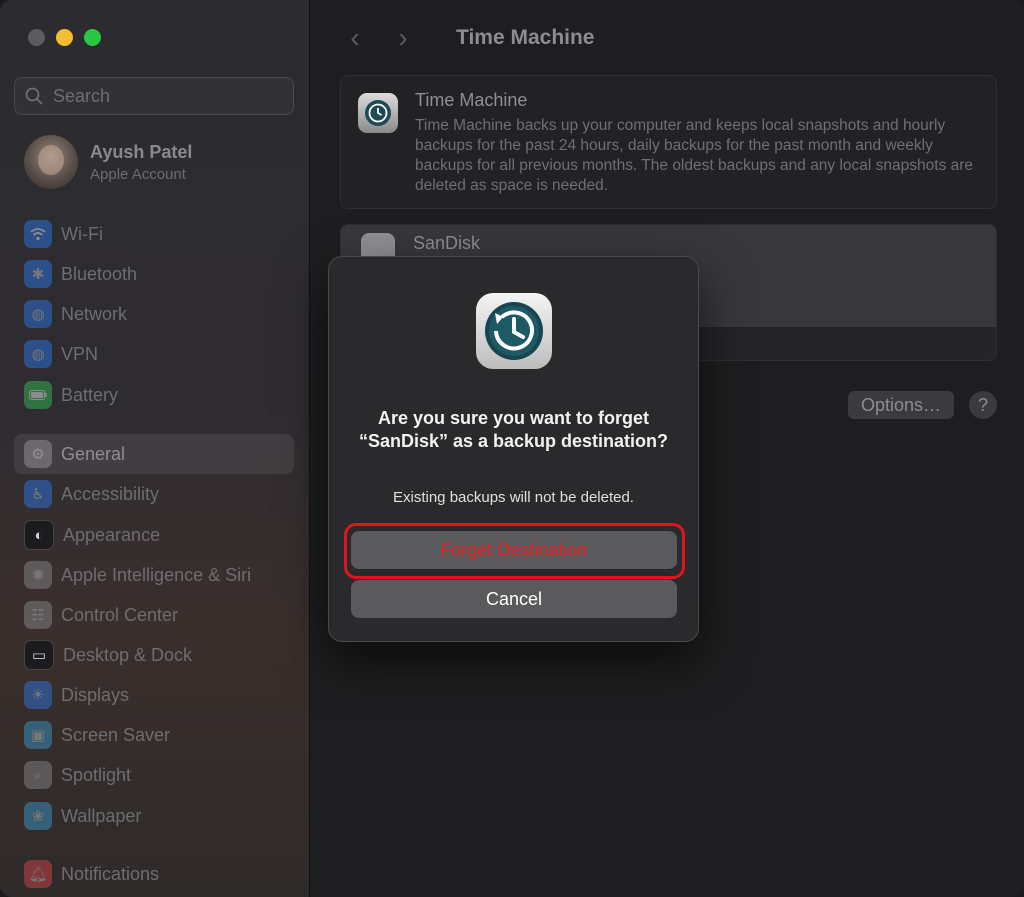 The height and width of the screenshot is (897, 1024). What do you see at coordinates (92, 37) in the screenshot?
I see `maximize-window-button` at bounding box center [92, 37].